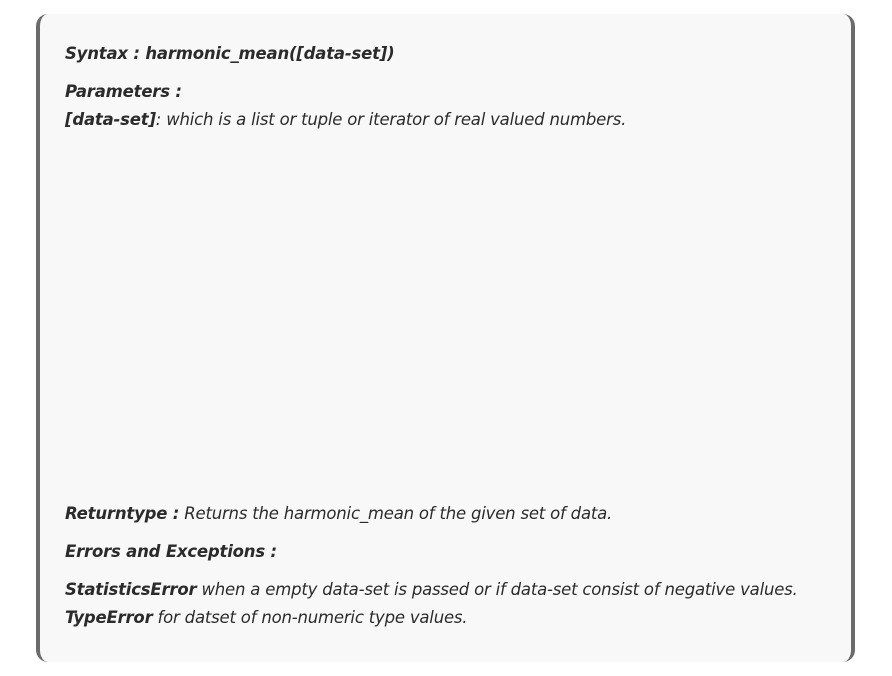 The height and width of the screenshot is (676, 892). Describe the element at coordinates (123, 91) in the screenshot. I see `parameters-heading: Parameters :` at that location.